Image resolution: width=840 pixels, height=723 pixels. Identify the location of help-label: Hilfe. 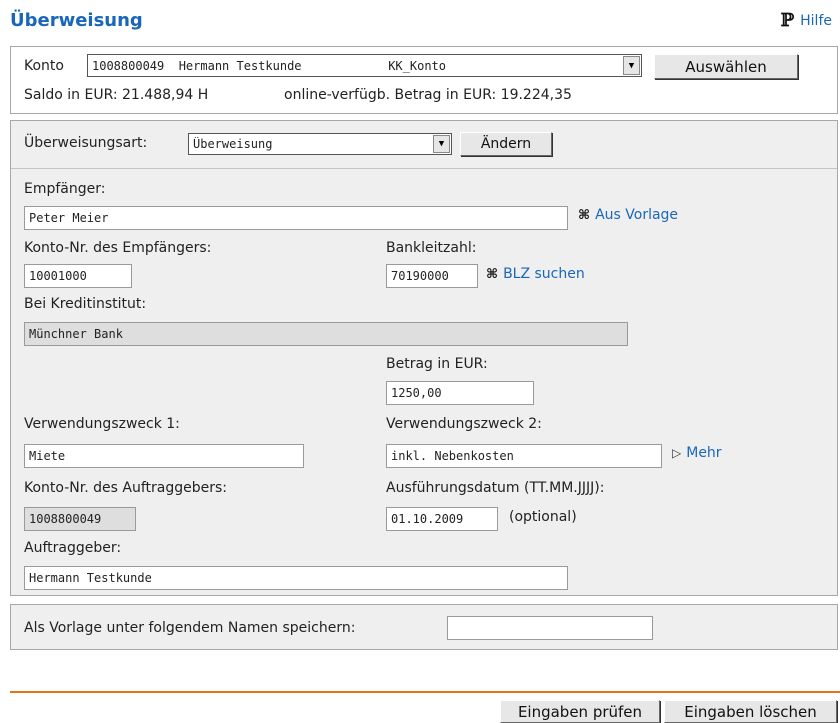
(816, 20).